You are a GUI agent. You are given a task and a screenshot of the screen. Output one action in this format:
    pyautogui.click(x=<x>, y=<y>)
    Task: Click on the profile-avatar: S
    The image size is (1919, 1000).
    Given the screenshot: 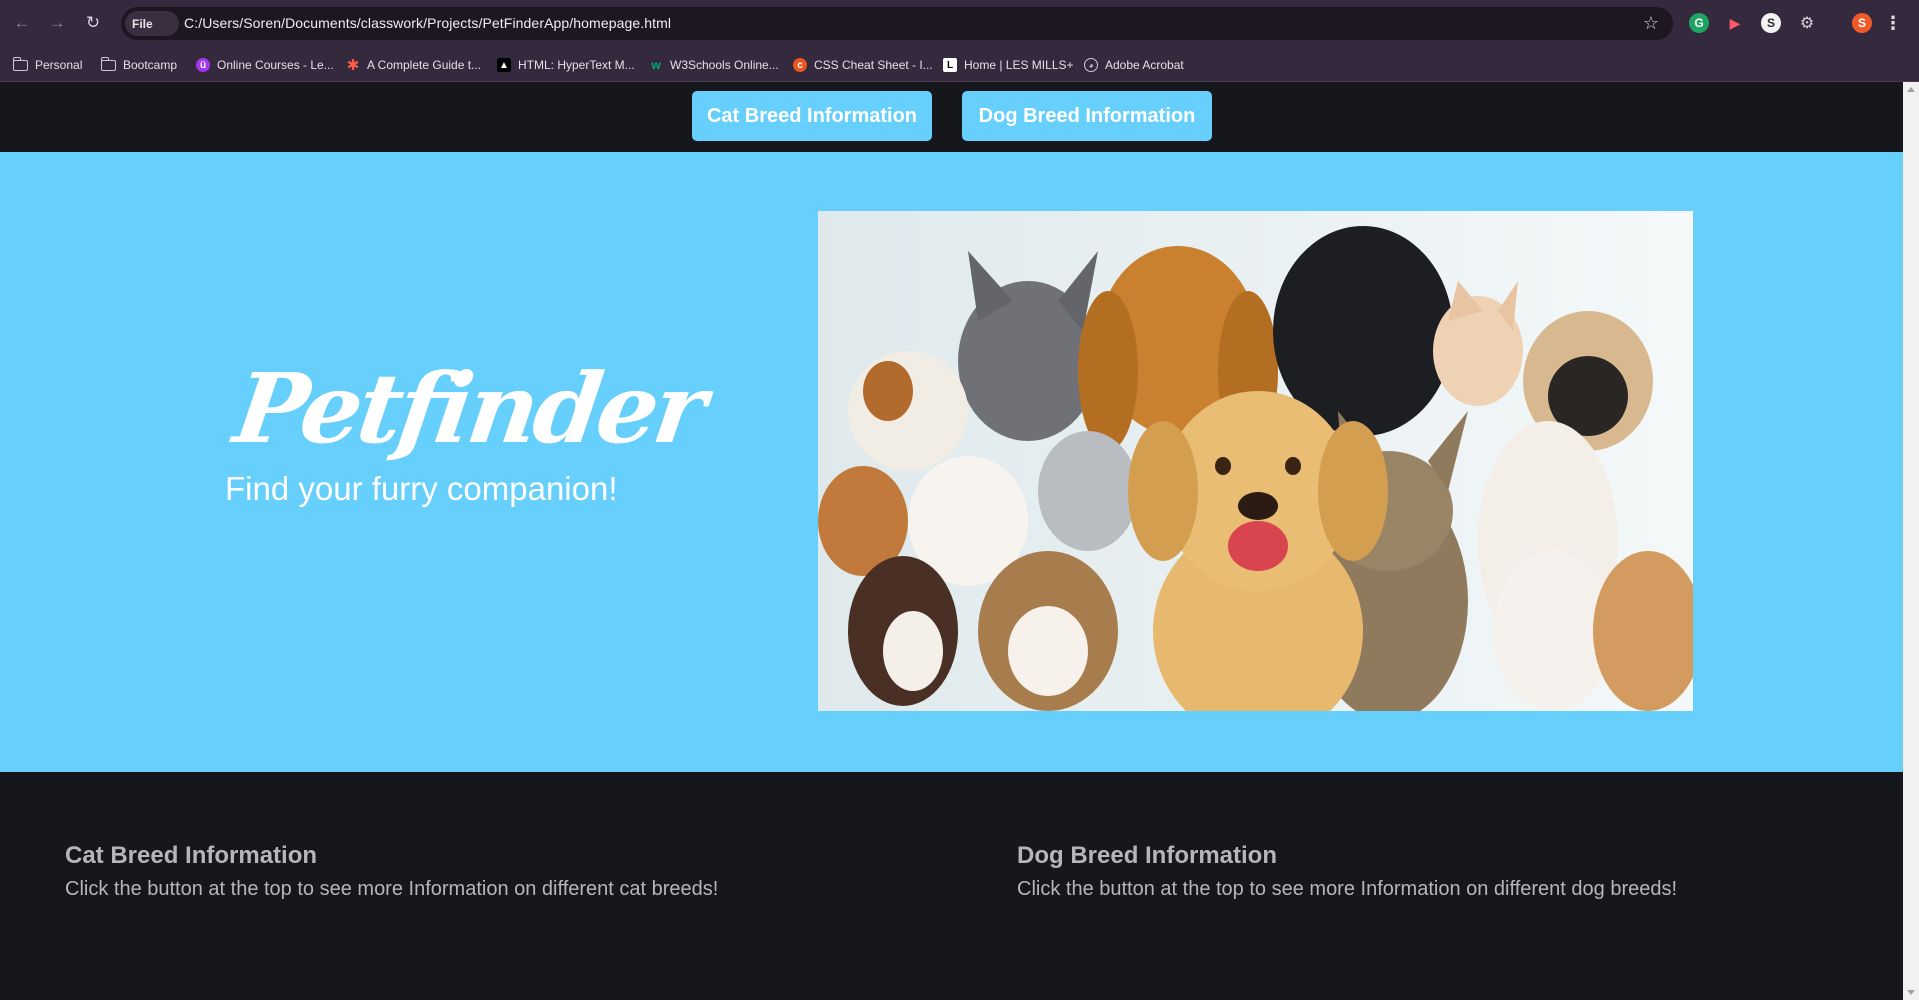 What is the action you would take?
    pyautogui.click(x=1862, y=23)
    